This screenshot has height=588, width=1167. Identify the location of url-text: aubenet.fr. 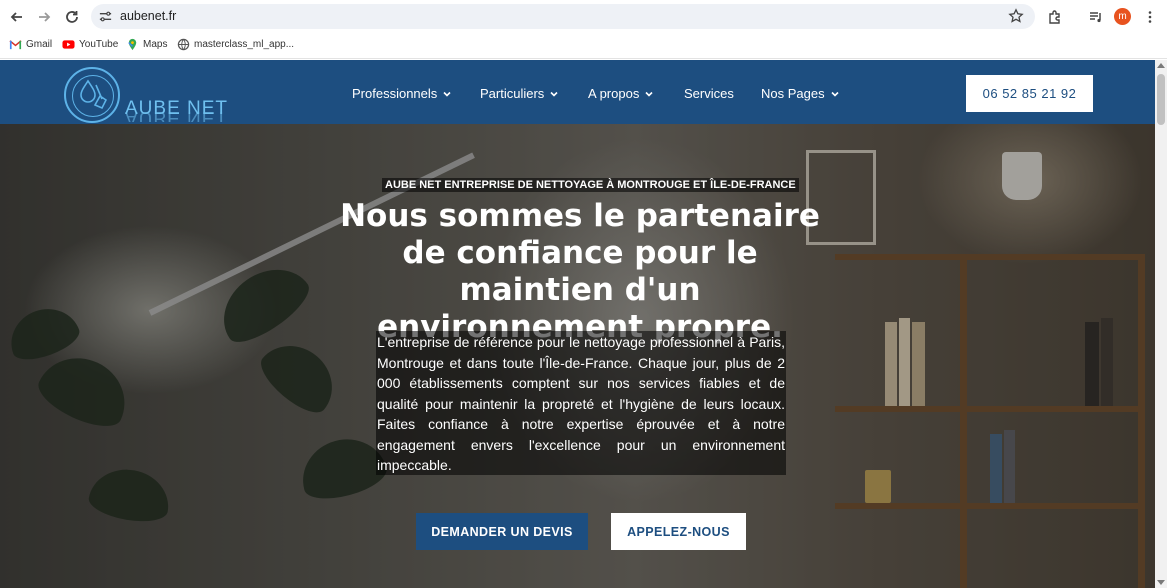
(148, 16).